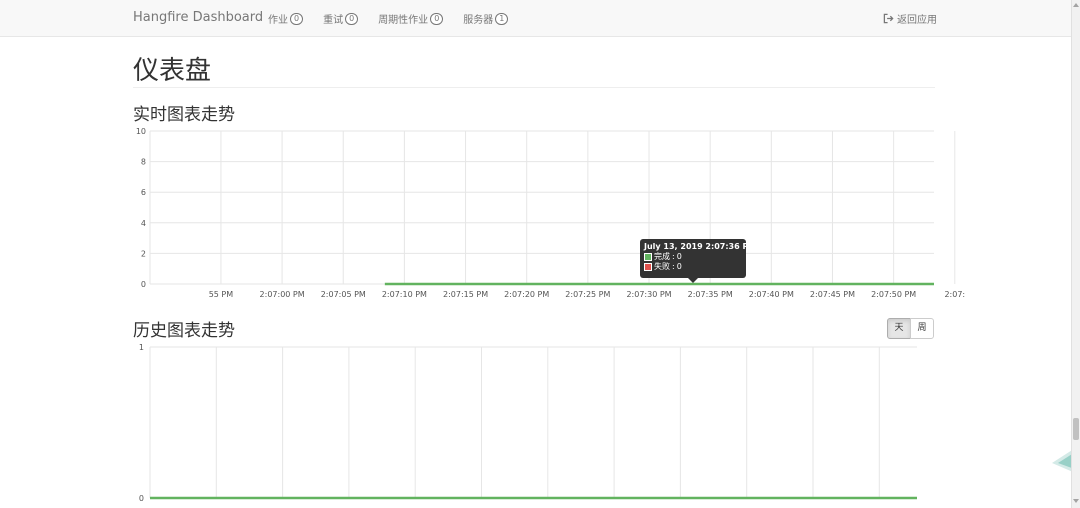 Image resolution: width=1080 pixels, height=508 pixels. Describe the element at coordinates (1076, 429) in the screenshot. I see `scroll-thumb` at that location.